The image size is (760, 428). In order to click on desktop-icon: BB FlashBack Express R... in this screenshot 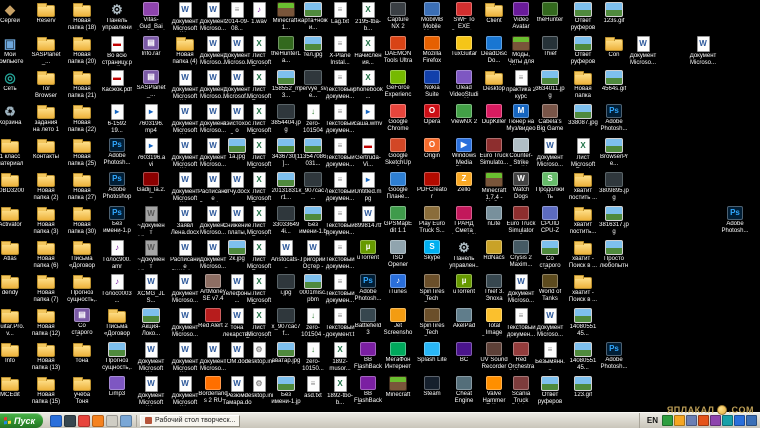, I will do `click(368, 390)`.